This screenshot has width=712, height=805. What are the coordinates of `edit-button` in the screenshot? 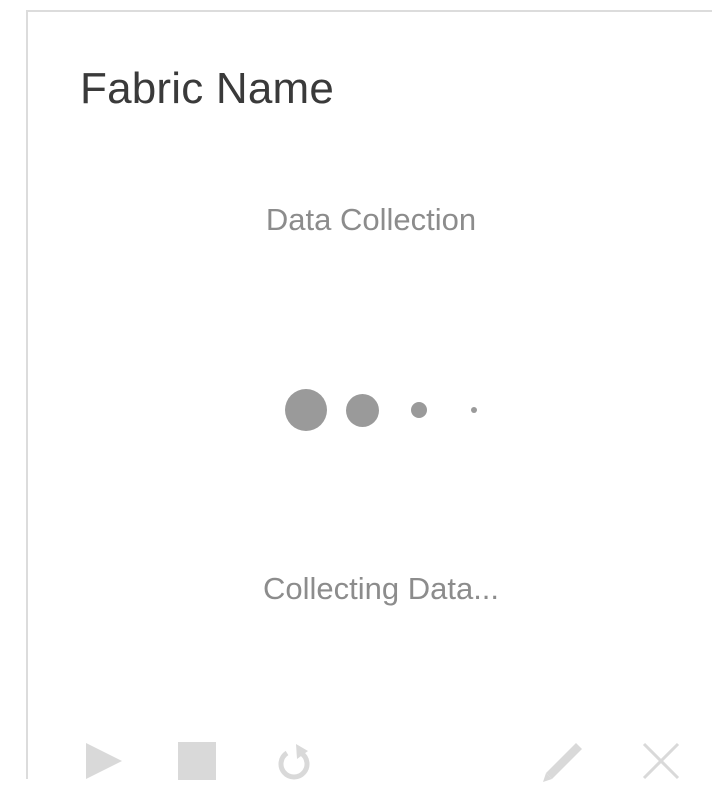 It's located at (562, 761).